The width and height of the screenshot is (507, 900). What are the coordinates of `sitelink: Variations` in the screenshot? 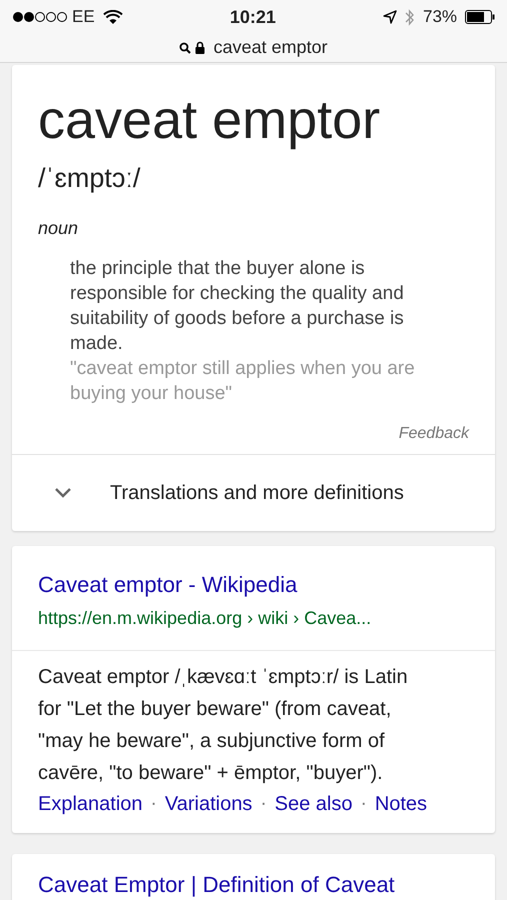 It's located at (208, 803).